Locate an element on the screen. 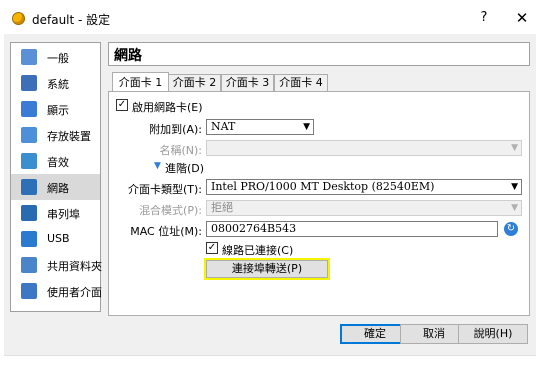  sidebar-item-shared-folder: 共用資料夾 is located at coordinates (56, 265).